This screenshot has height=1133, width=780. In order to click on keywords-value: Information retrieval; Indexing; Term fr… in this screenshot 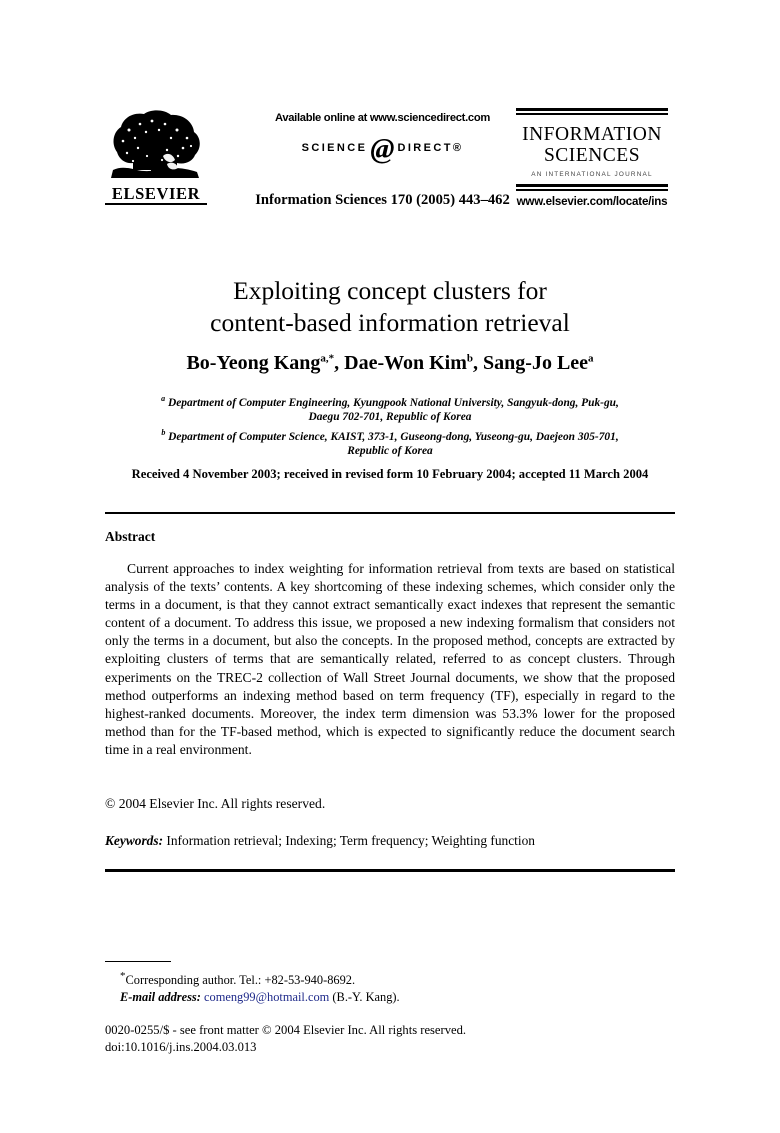, I will do `click(350, 840)`.